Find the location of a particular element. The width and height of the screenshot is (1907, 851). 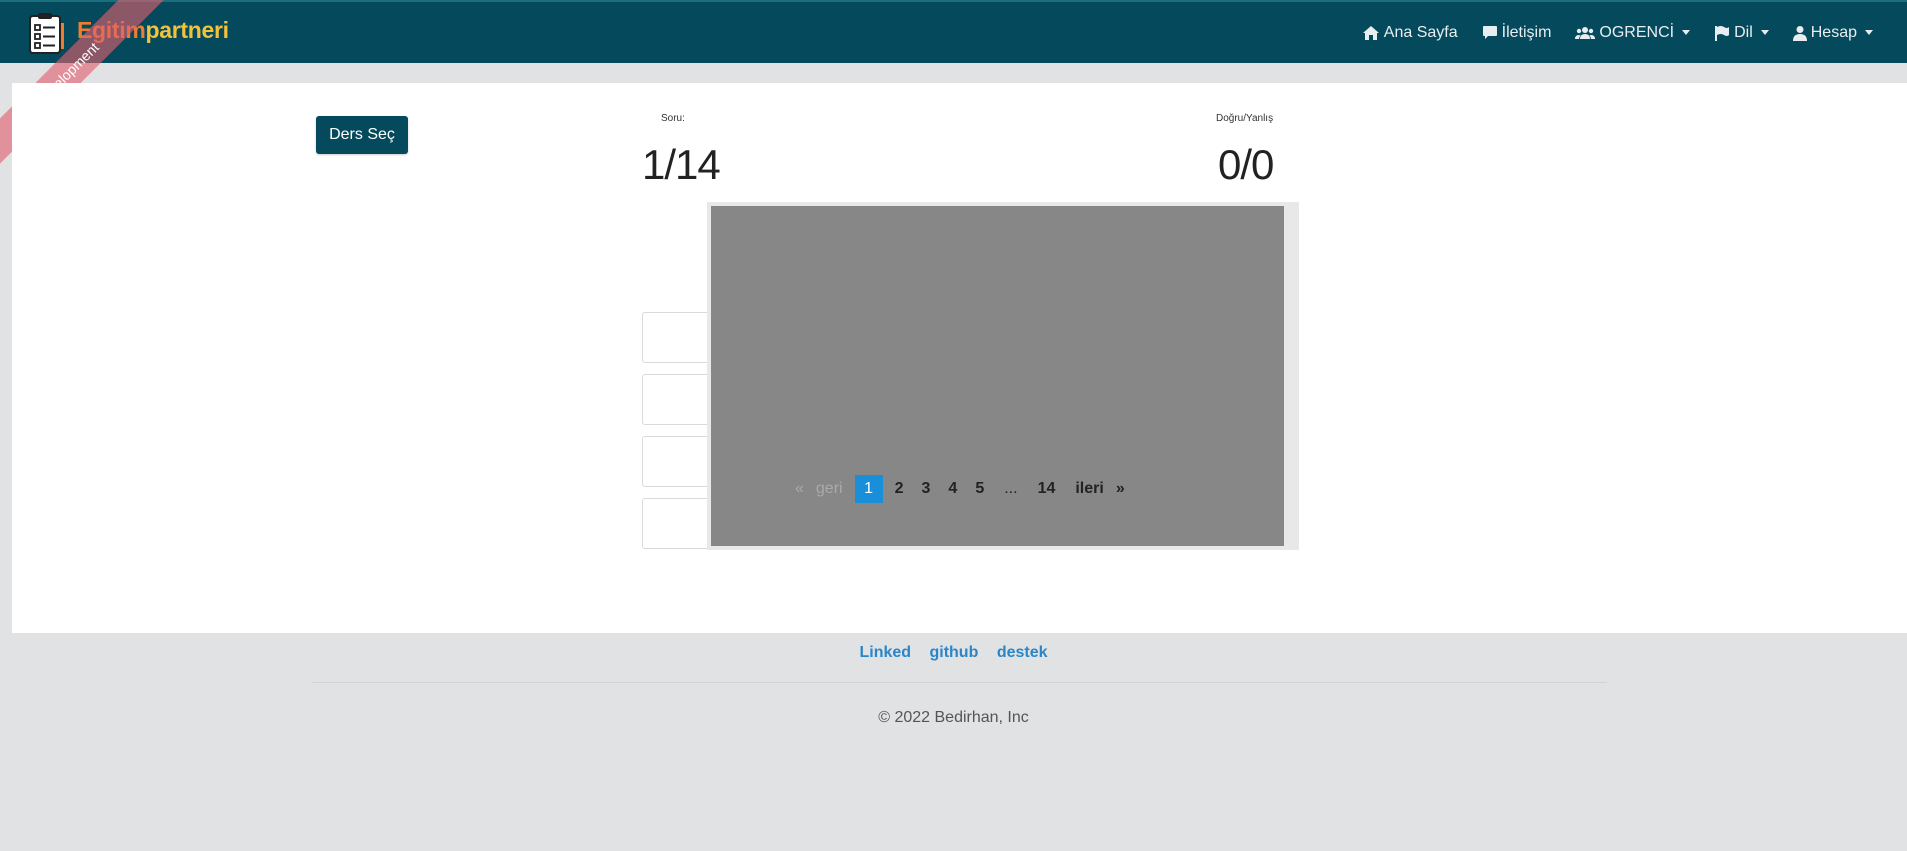

question-counter: 1/14 is located at coordinates (681, 164).